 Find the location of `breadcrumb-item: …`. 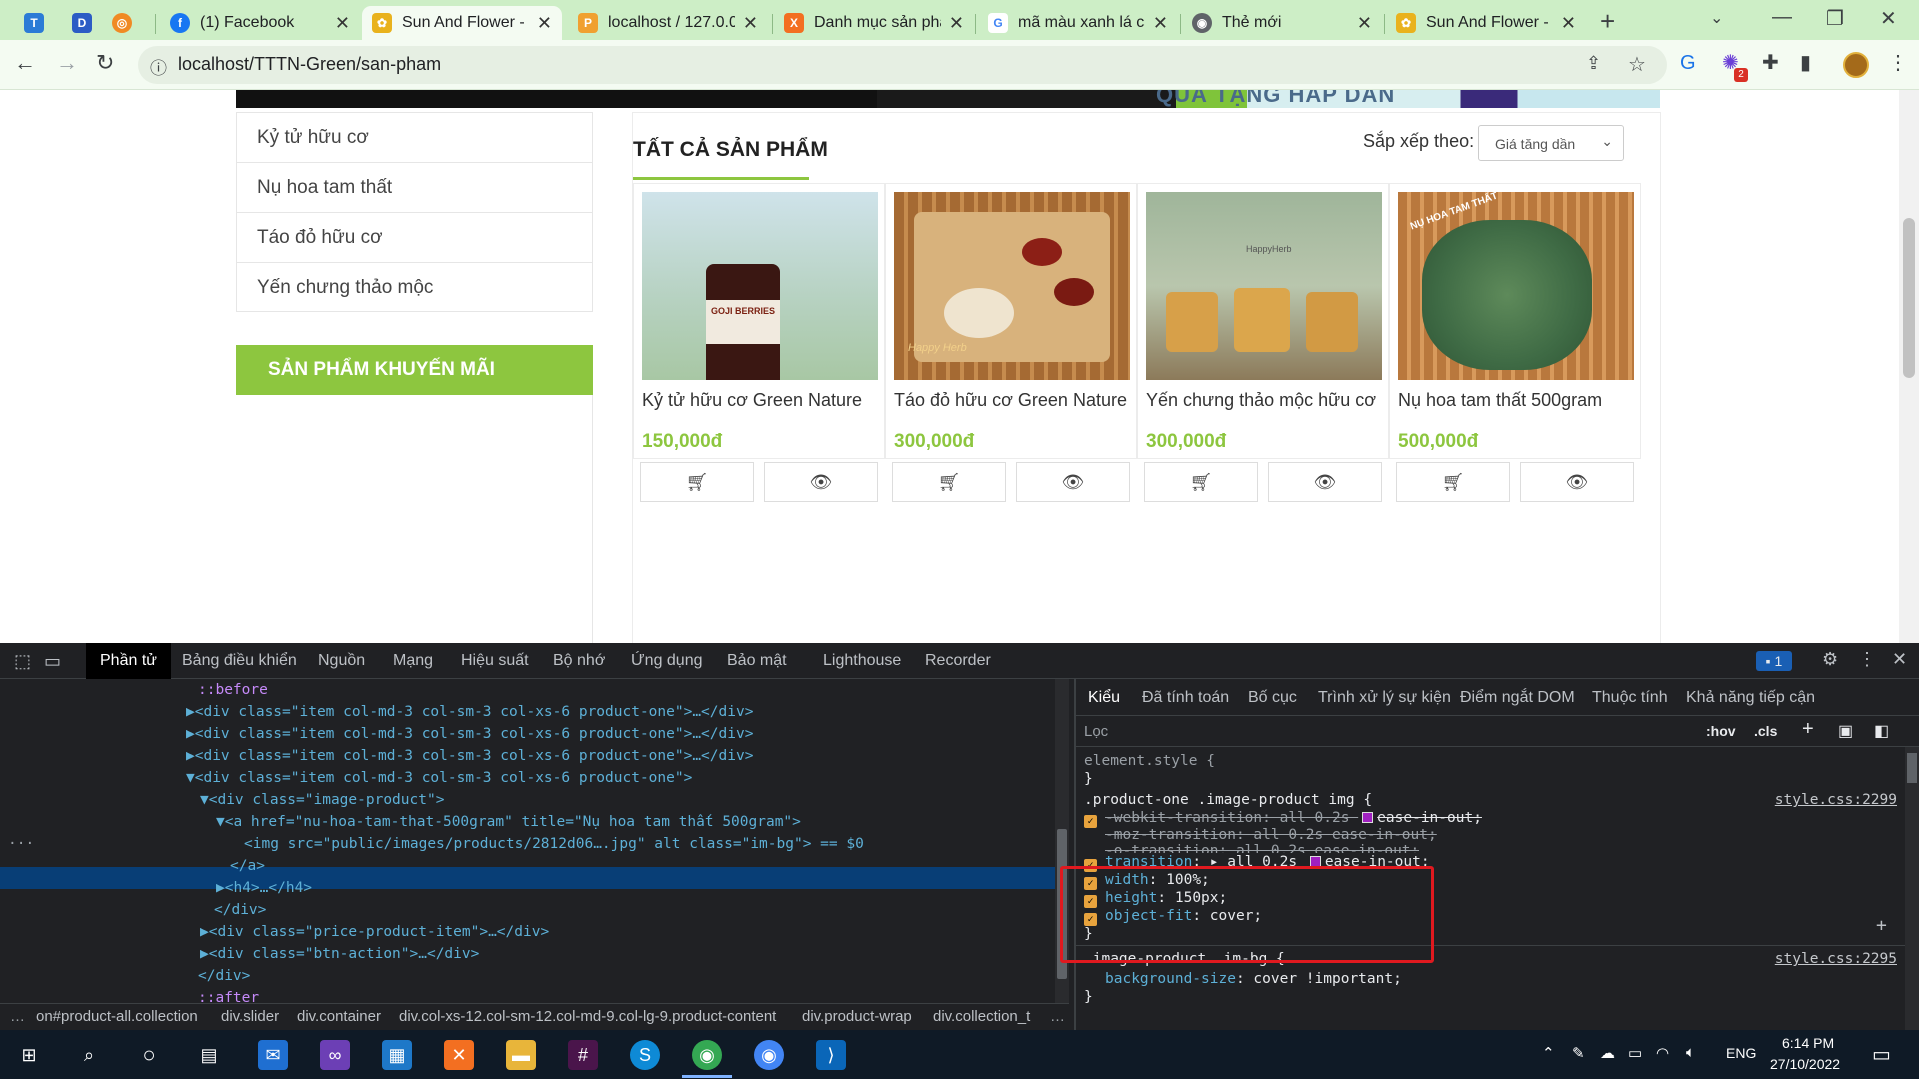

breadcrumb-item: … is located at coordinates (17, 1017).